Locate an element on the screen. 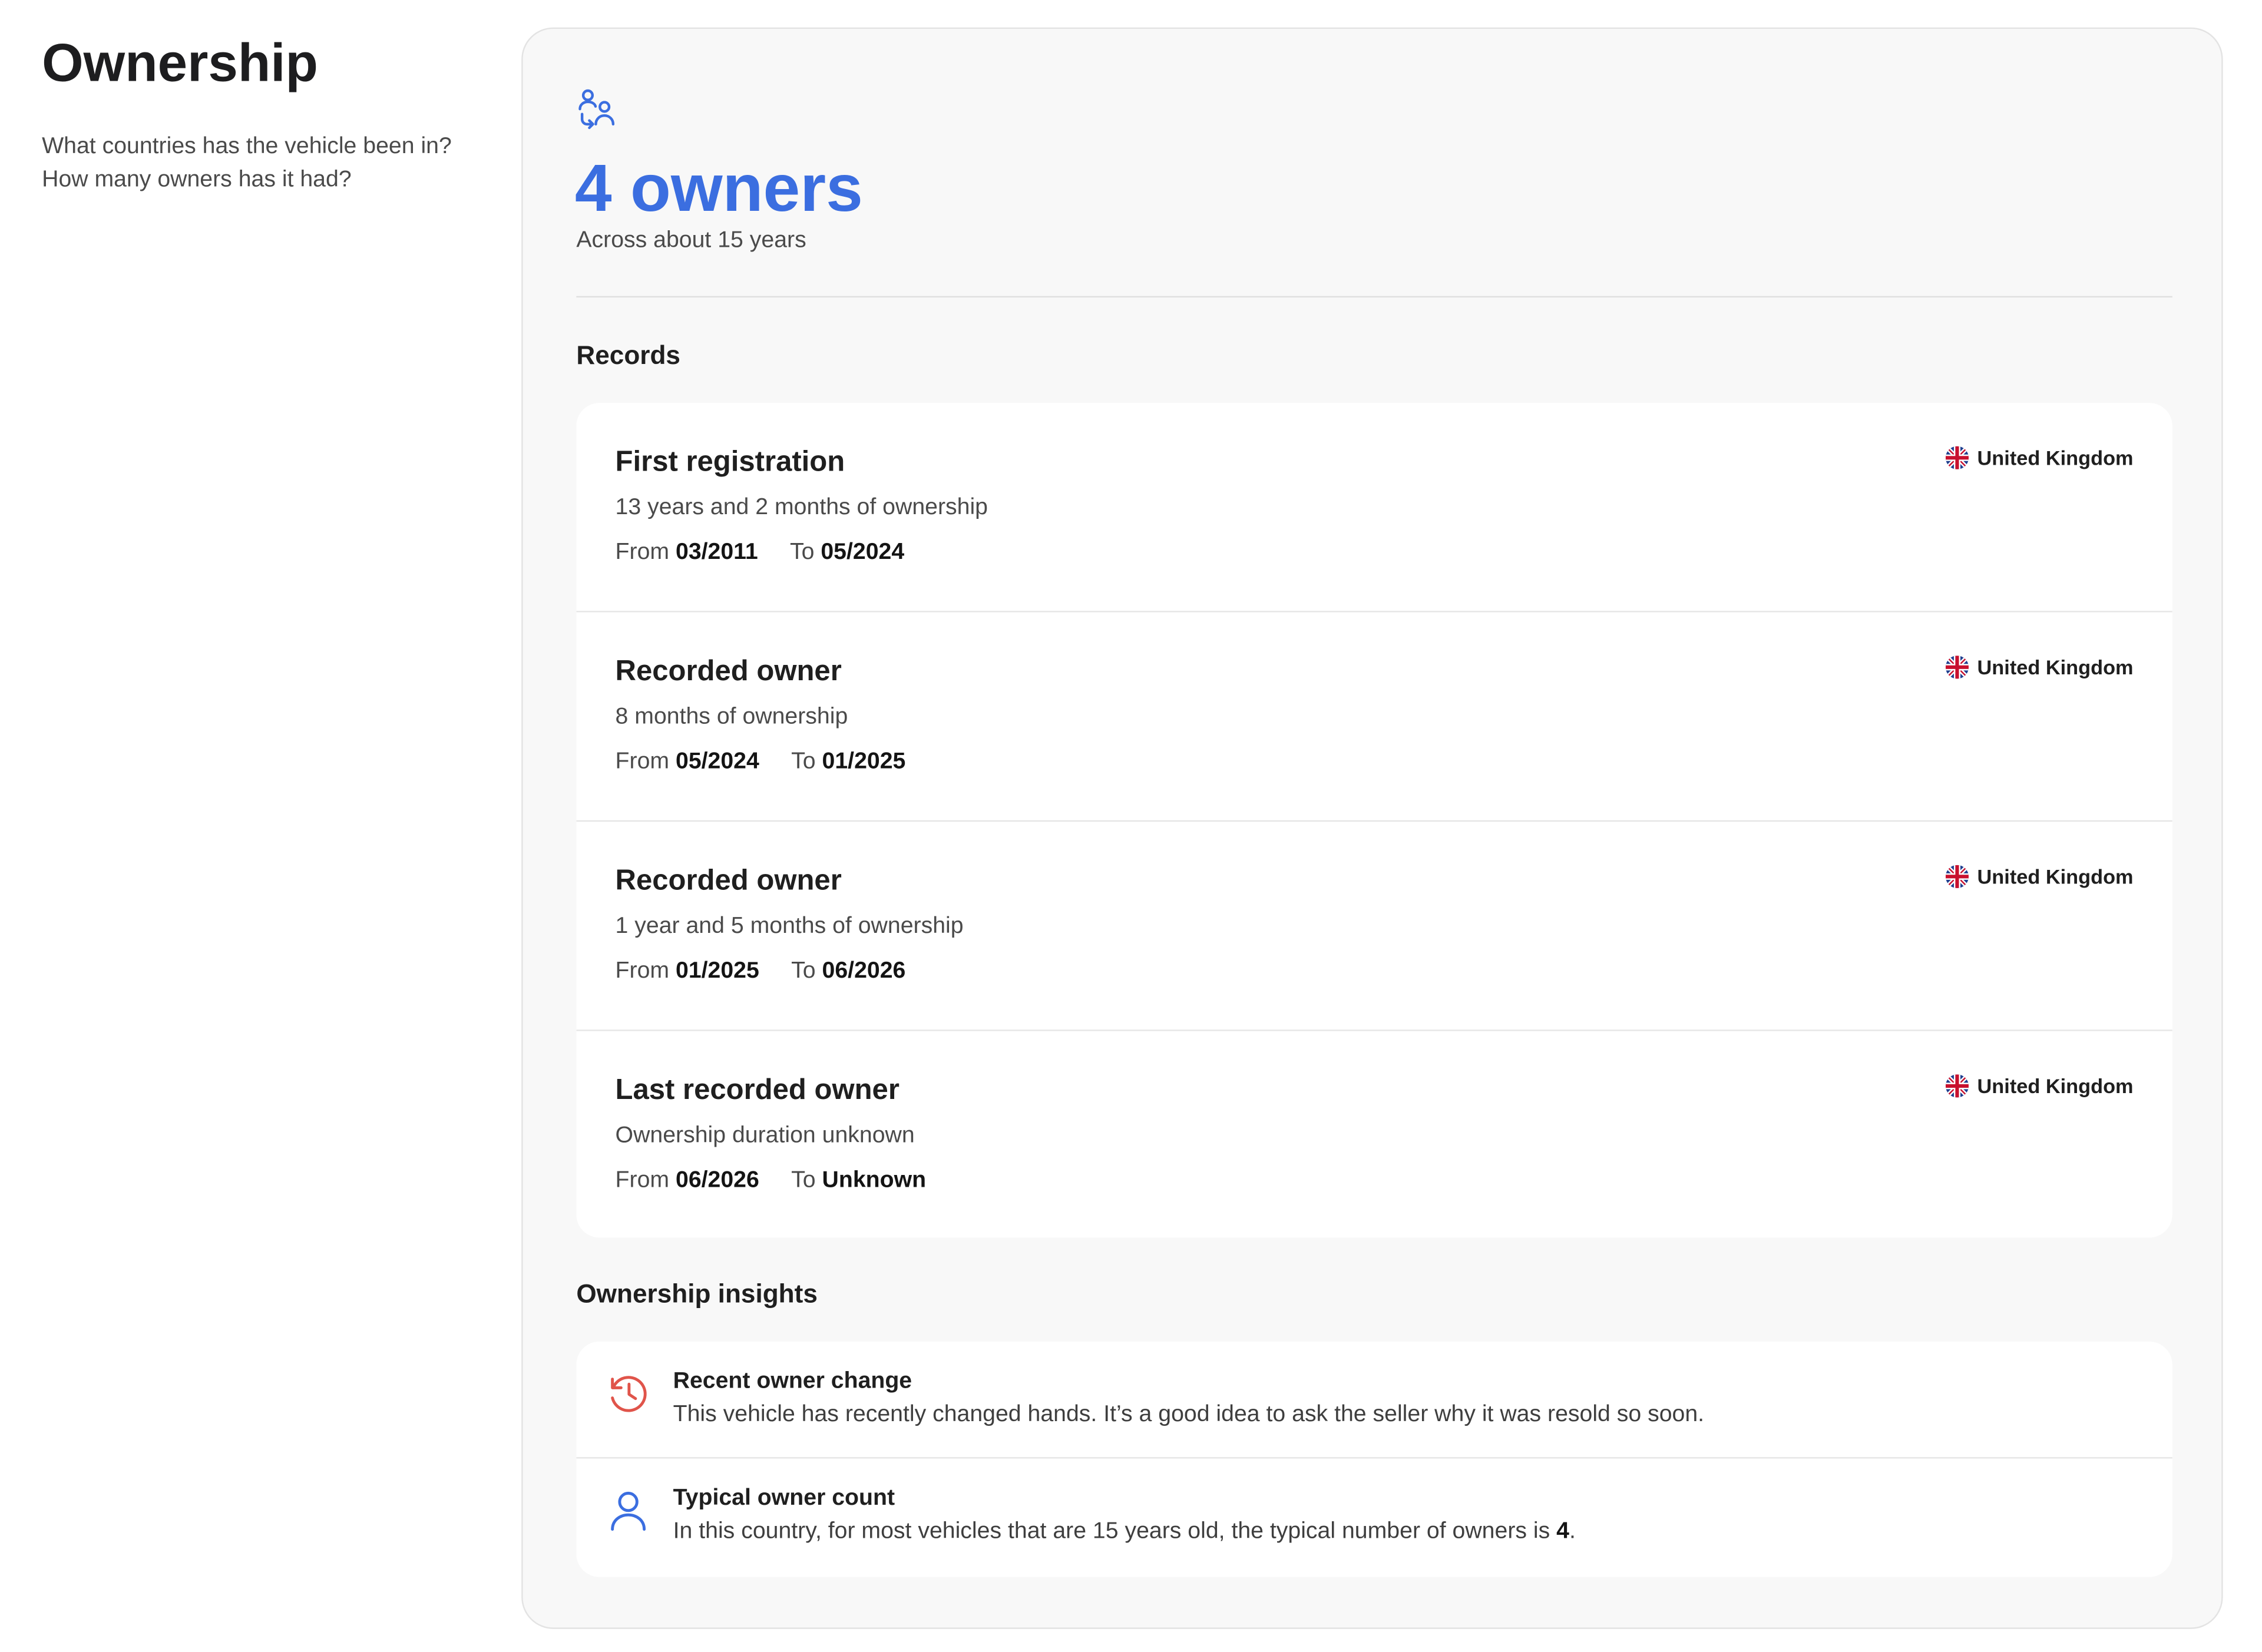 Image resolution: width=2262 pixels, height=1652 pixels. insight-title: Recent owner change is located at coordinates (793, 1382).